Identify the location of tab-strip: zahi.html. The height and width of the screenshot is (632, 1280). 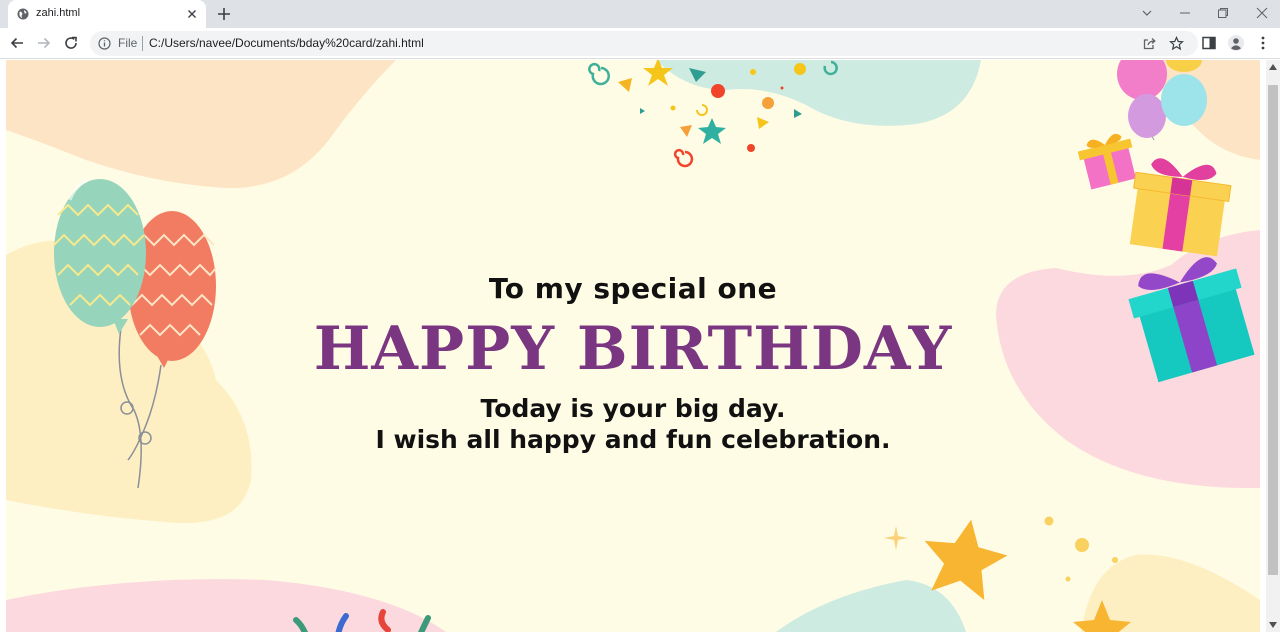
(640, 14).